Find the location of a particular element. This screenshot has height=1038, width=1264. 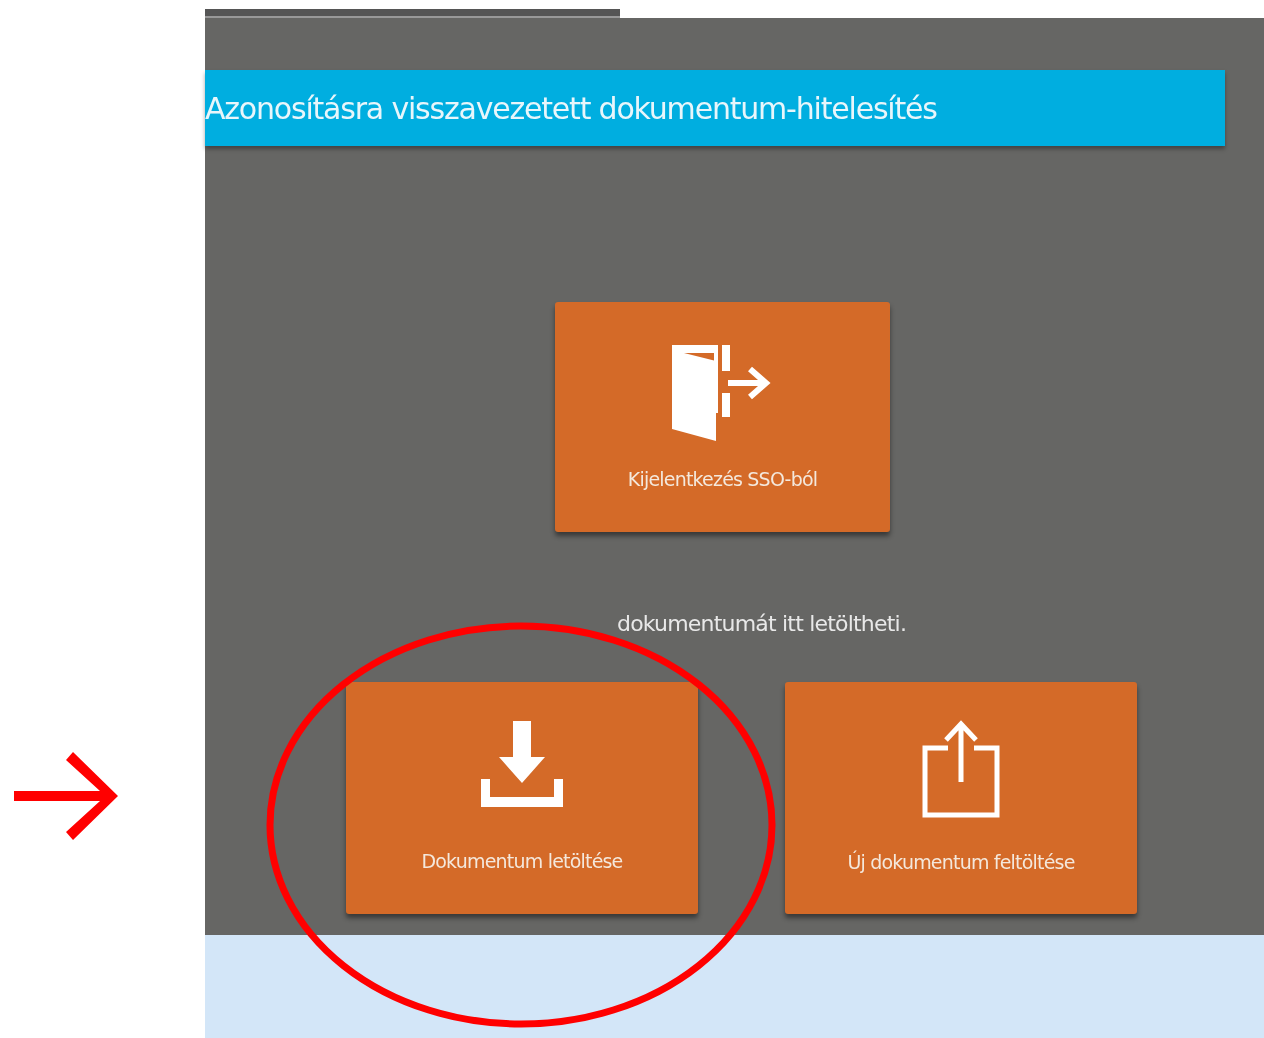

download-icon is located at coordinates (522, 763).